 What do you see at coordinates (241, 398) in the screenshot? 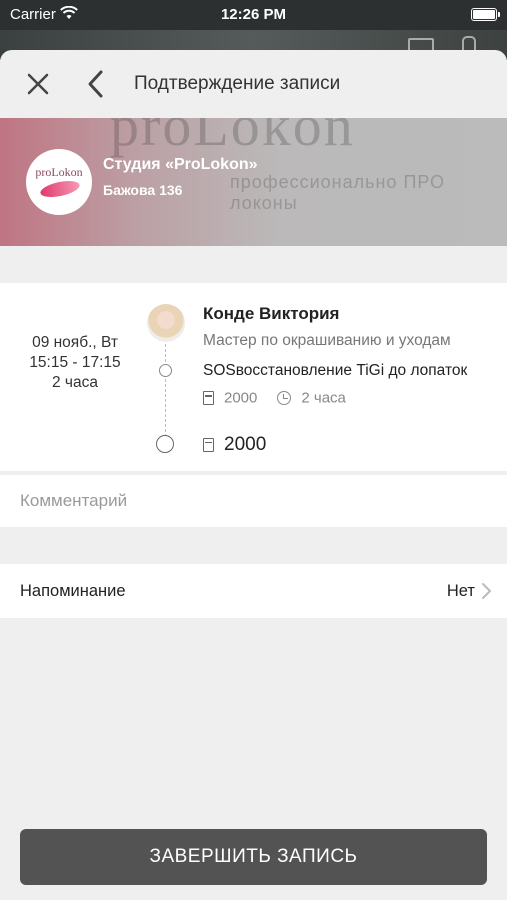
I see `service-price: 2000` at bounding box center [241, 398].